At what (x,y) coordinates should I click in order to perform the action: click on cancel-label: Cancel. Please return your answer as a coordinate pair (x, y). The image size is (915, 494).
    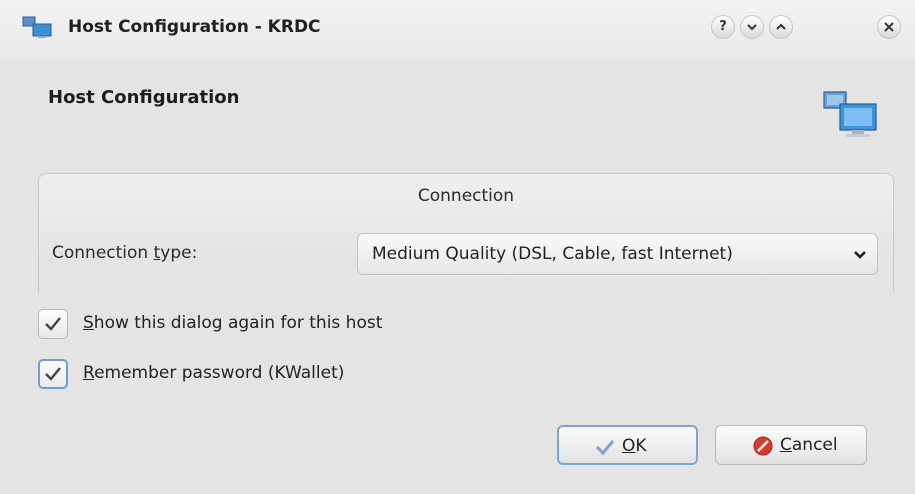
    Looking at the image, I should click on (809, 445).